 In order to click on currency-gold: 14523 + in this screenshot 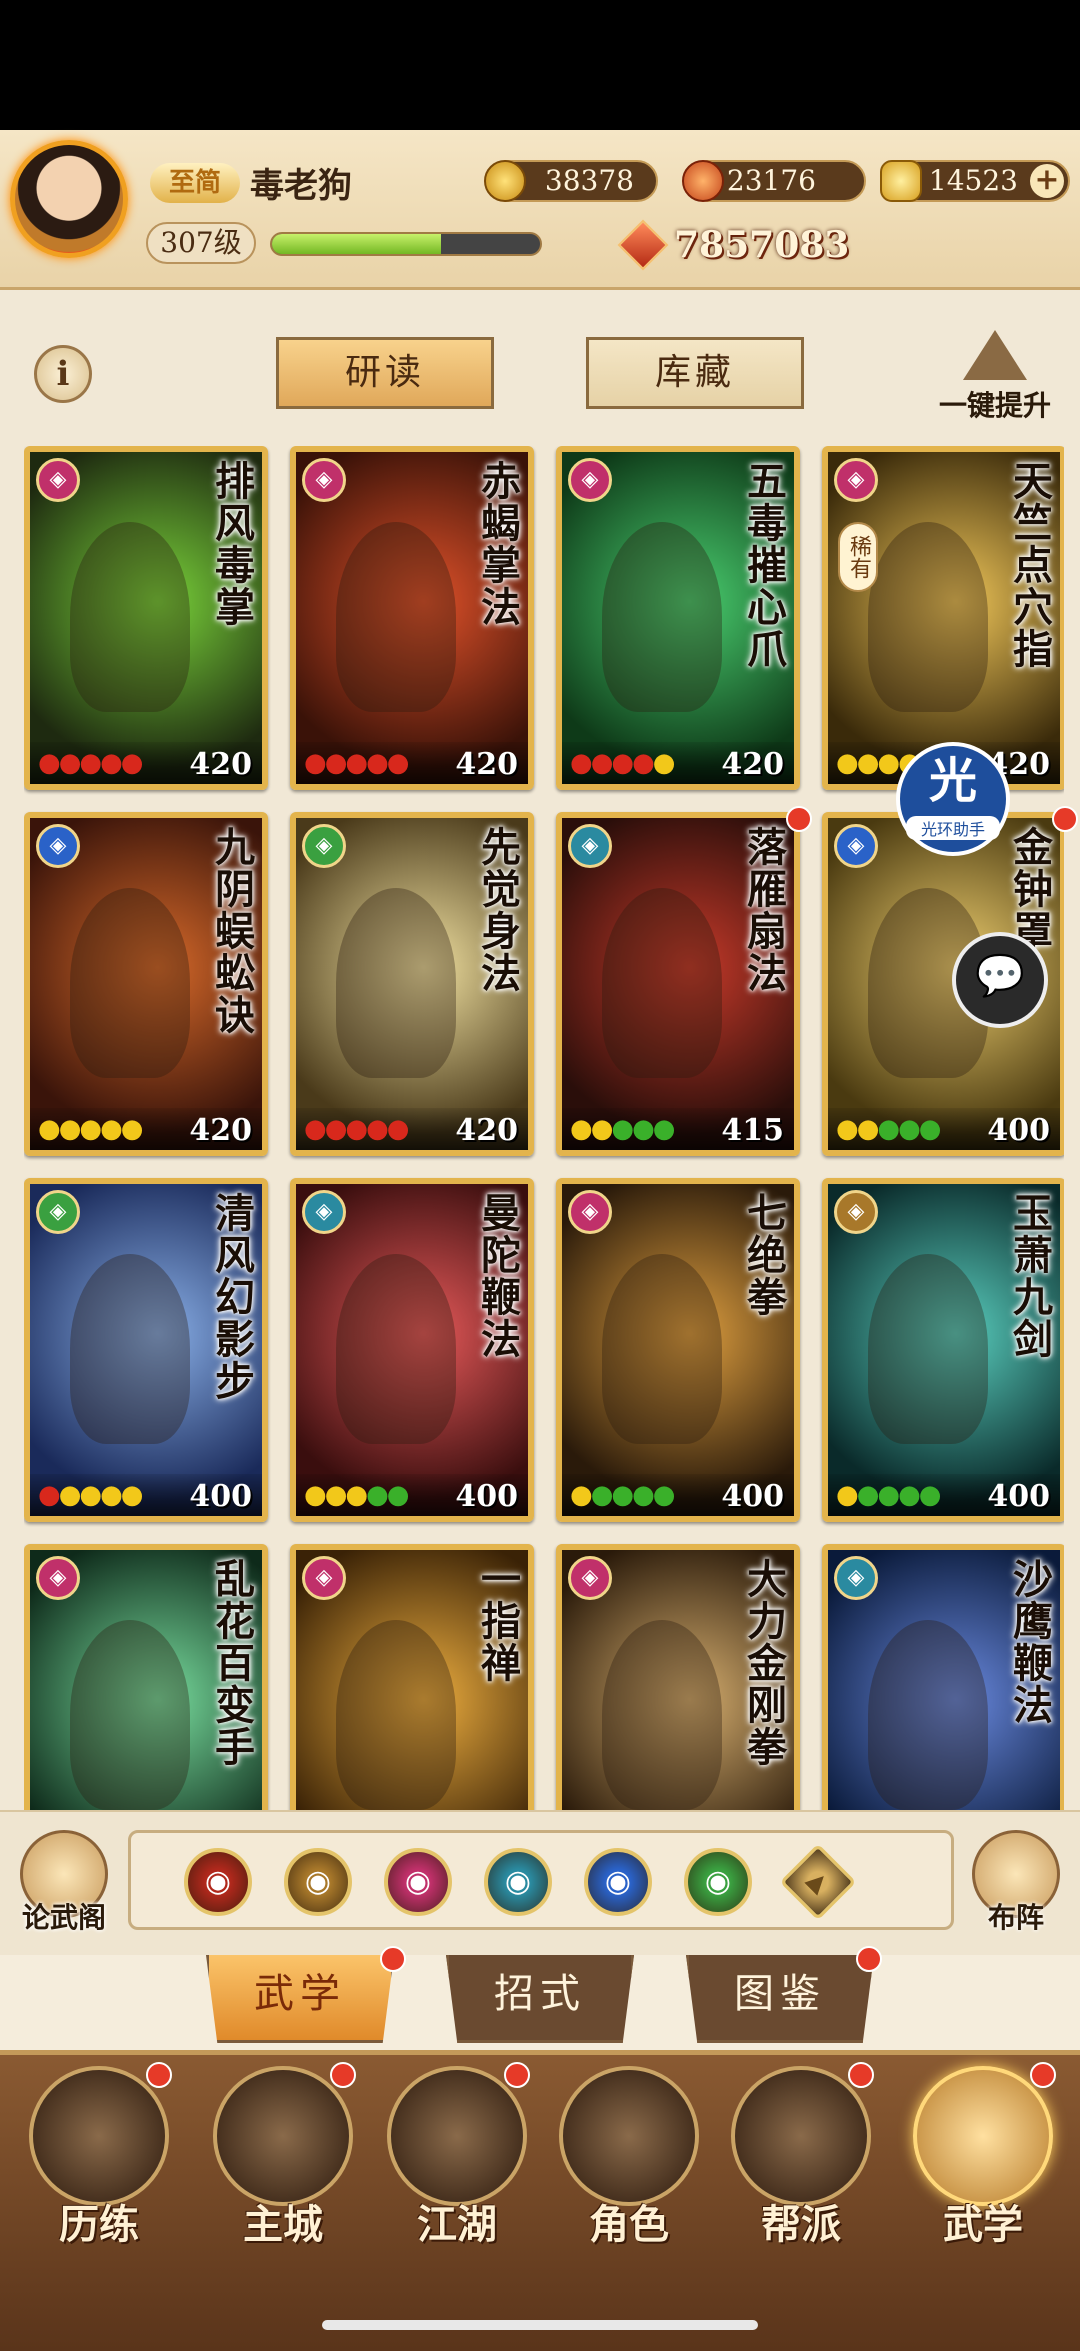, I will do `click(975, 181)`.